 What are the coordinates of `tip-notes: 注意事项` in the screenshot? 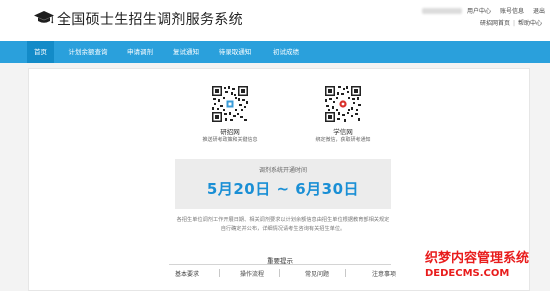 It's located at (384, 273).